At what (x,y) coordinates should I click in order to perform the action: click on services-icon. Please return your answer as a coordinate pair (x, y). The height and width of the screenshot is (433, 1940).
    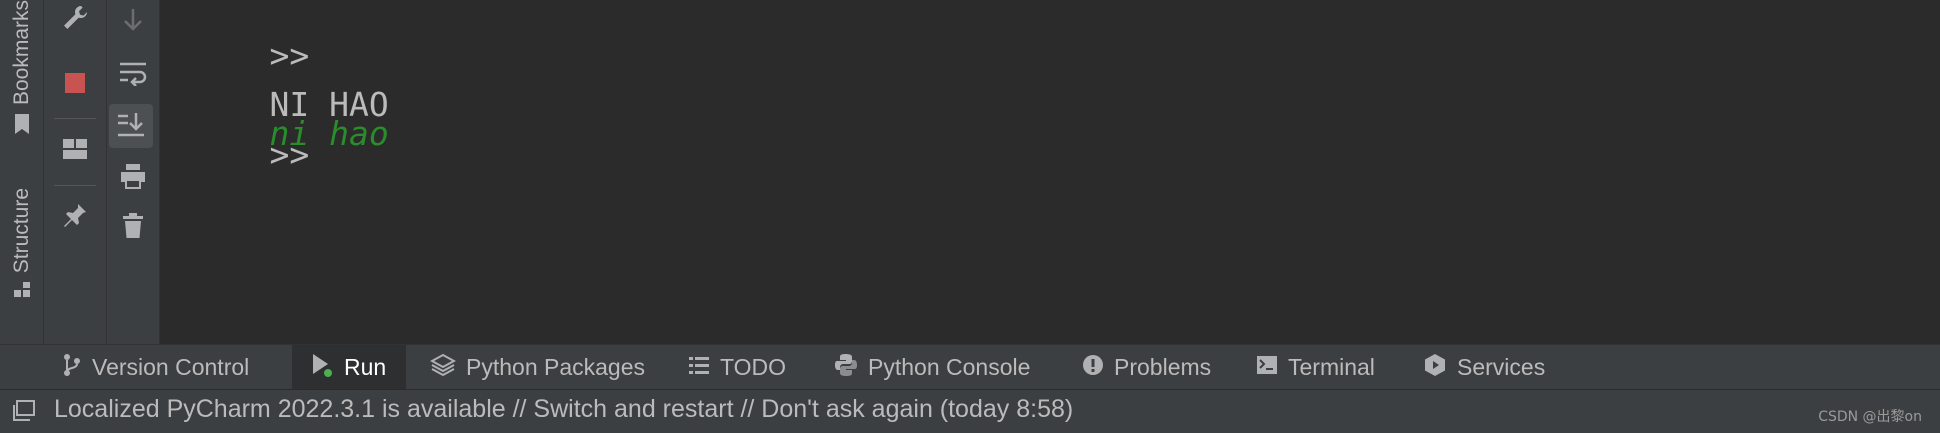
    Looking at the image, I should click on (1440, 368).